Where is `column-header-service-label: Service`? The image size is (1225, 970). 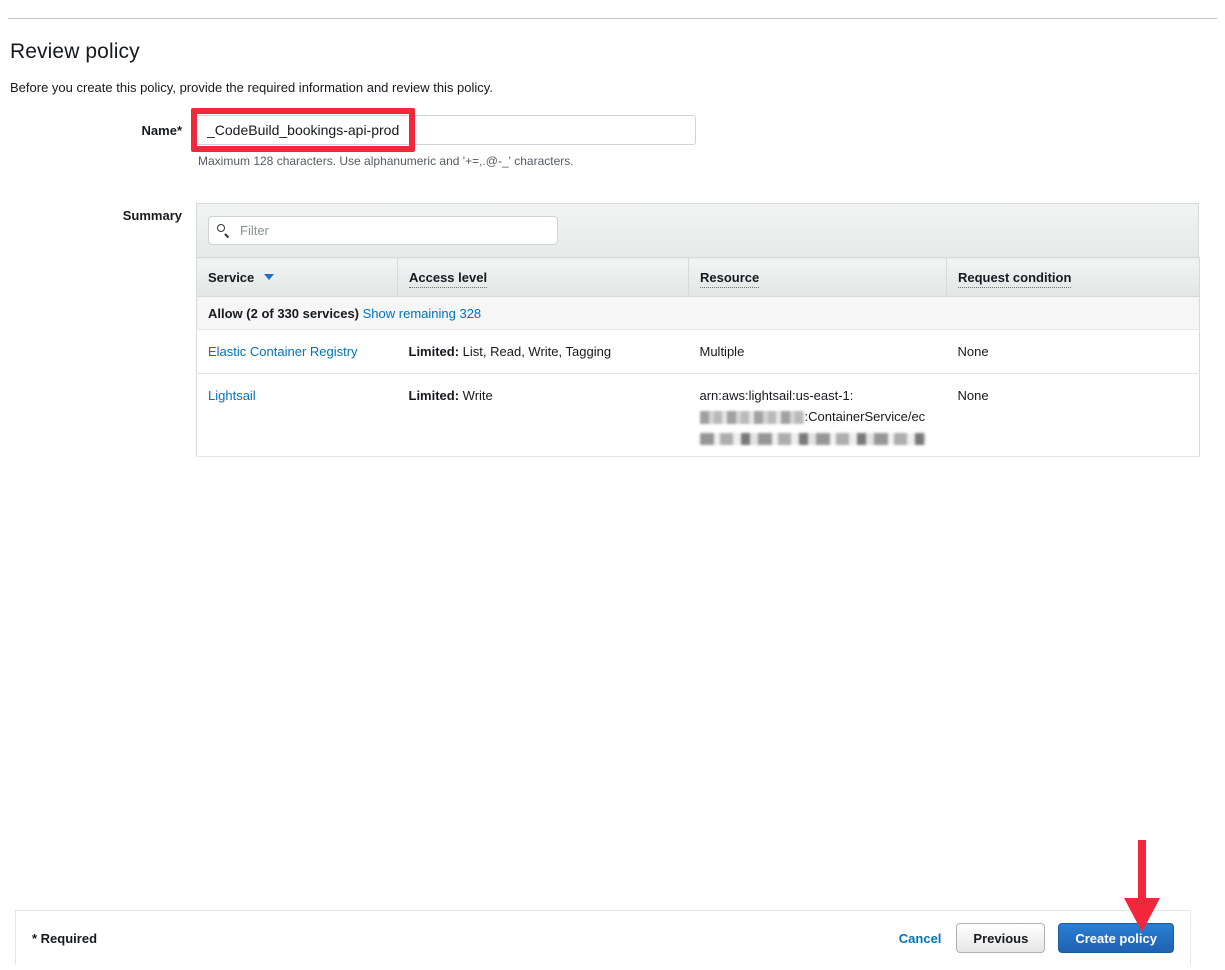 column-header-service-label: Service is located at coordinates (231, 277).